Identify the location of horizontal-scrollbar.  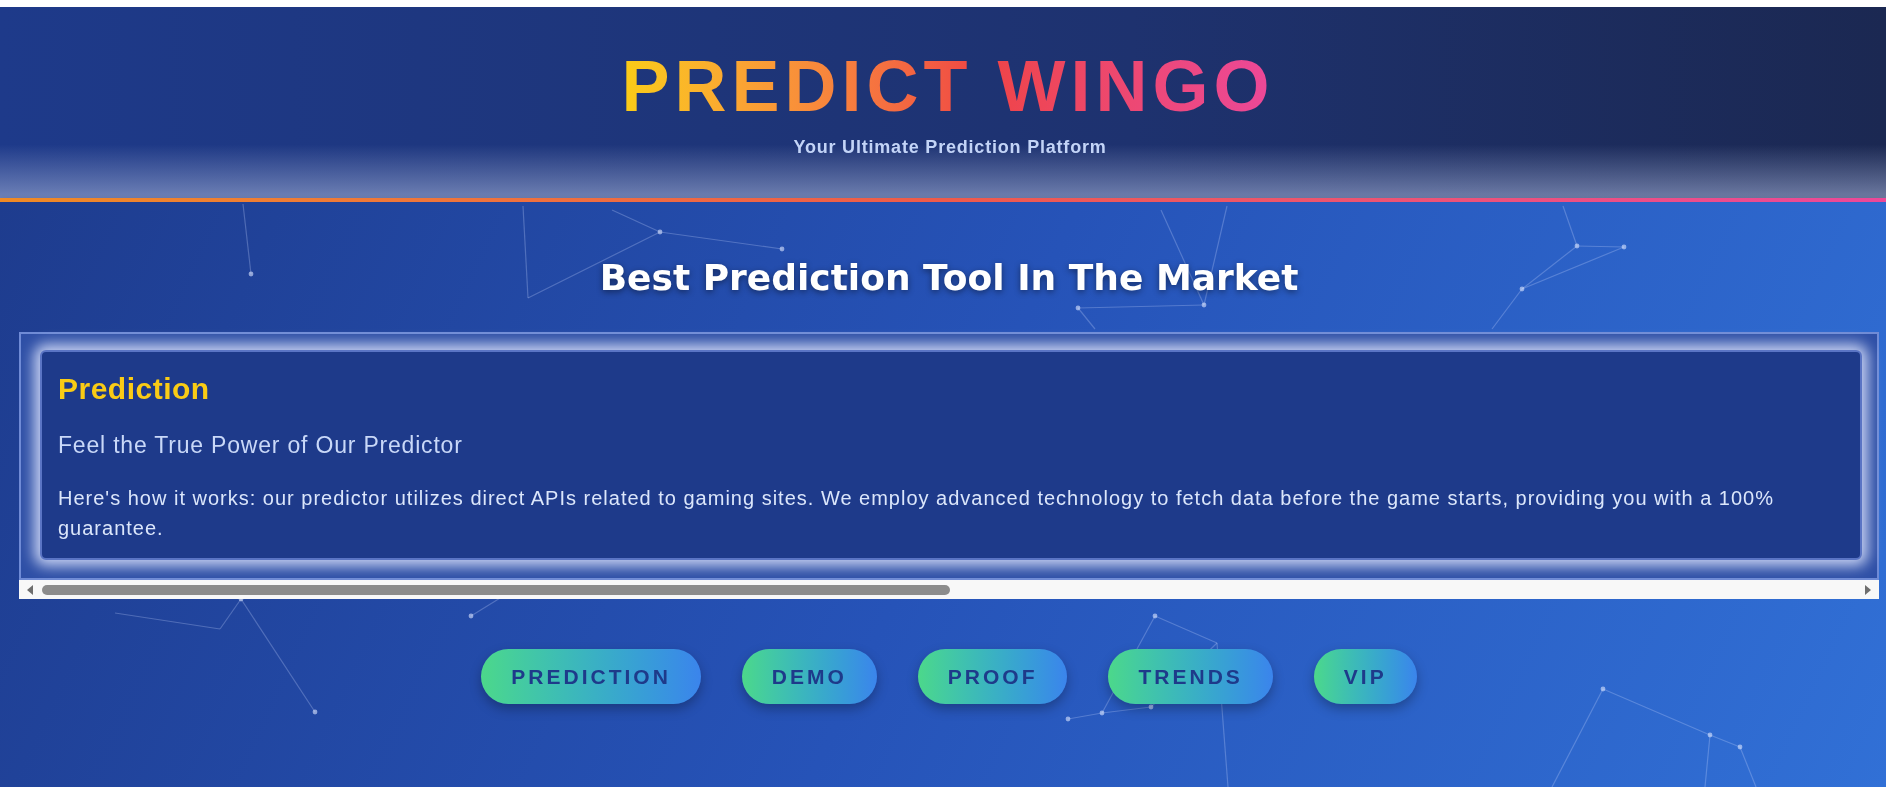
(949, 589).